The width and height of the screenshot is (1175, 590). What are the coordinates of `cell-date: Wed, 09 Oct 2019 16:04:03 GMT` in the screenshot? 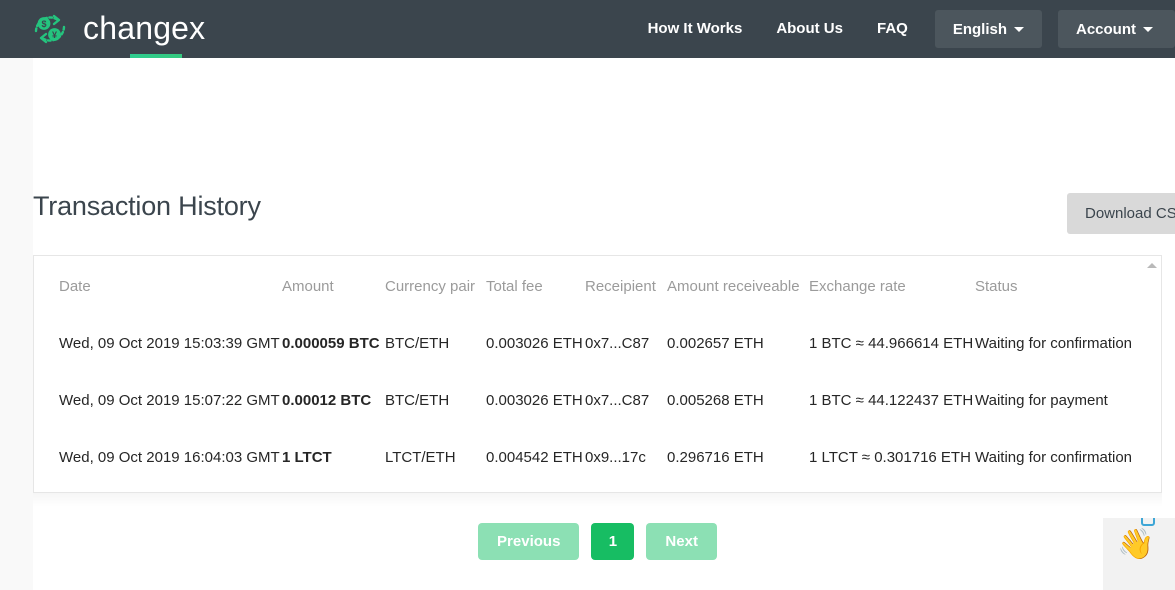 It's located at (169, 457).